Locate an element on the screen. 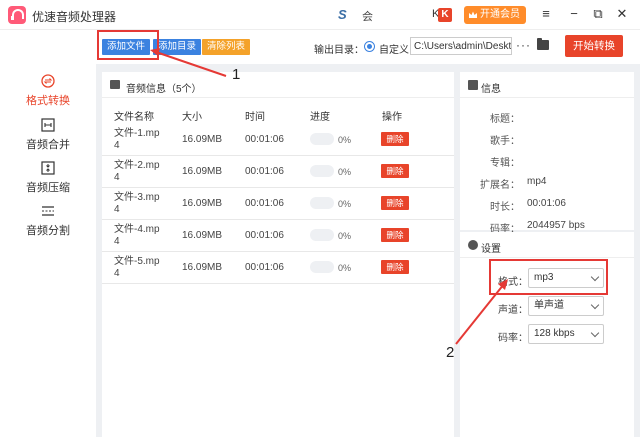  channel-select: 单声道 is located at coordinates (566, 306).